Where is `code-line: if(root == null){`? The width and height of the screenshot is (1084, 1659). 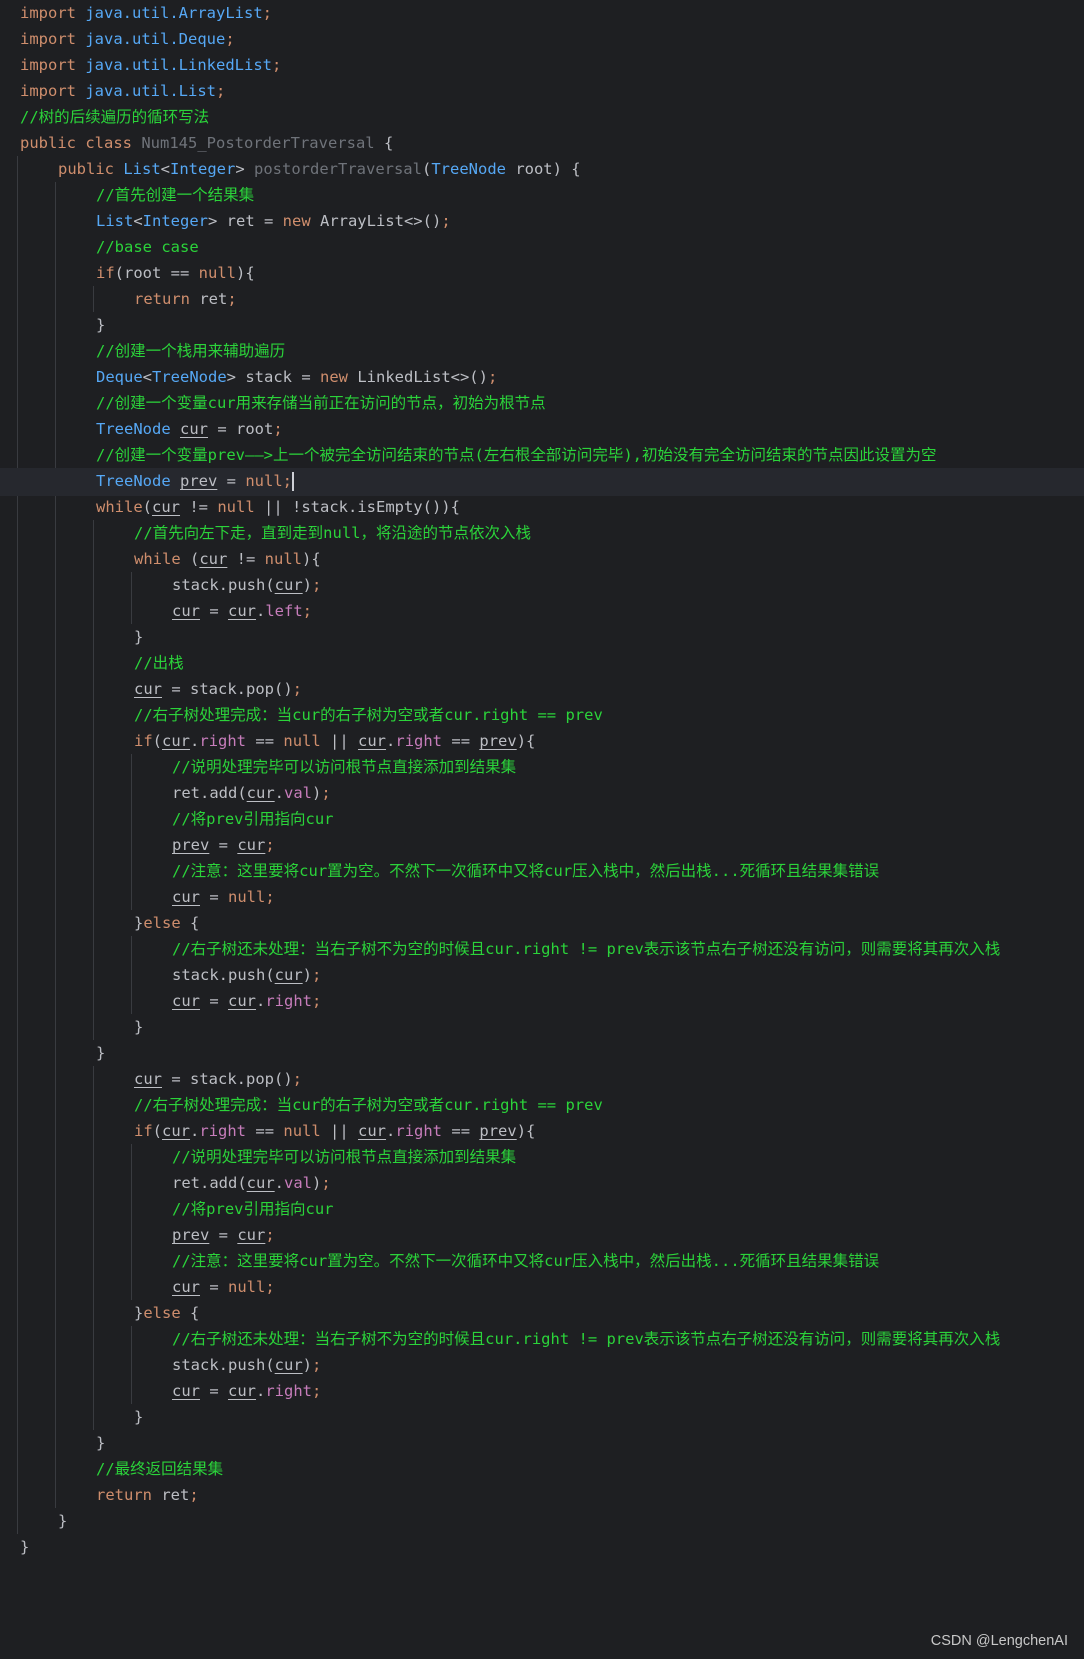
code-line: if(root == null){ is located at coordinates (175, 273).